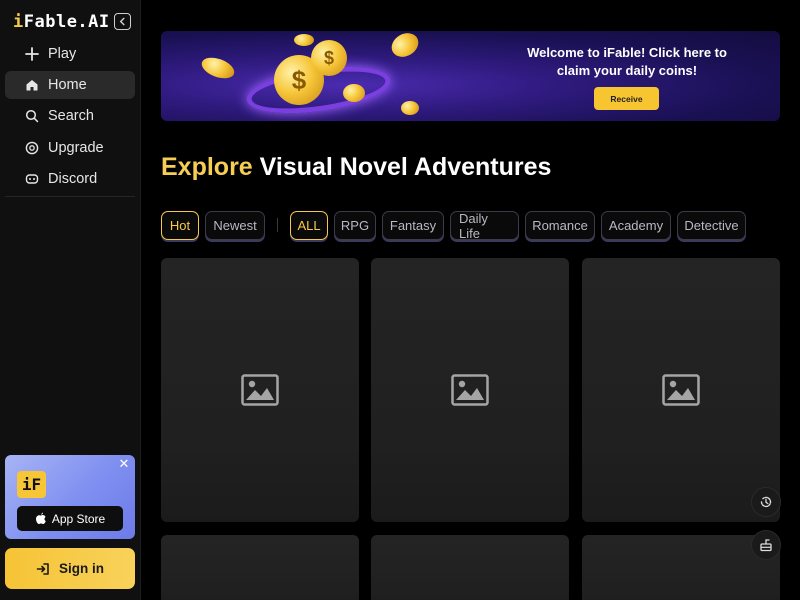  What do you see at coordinates (484, 226) in the screenshot?
I see `genre-chip-daily-life: Daily Life` at bounding box center [484, 226].